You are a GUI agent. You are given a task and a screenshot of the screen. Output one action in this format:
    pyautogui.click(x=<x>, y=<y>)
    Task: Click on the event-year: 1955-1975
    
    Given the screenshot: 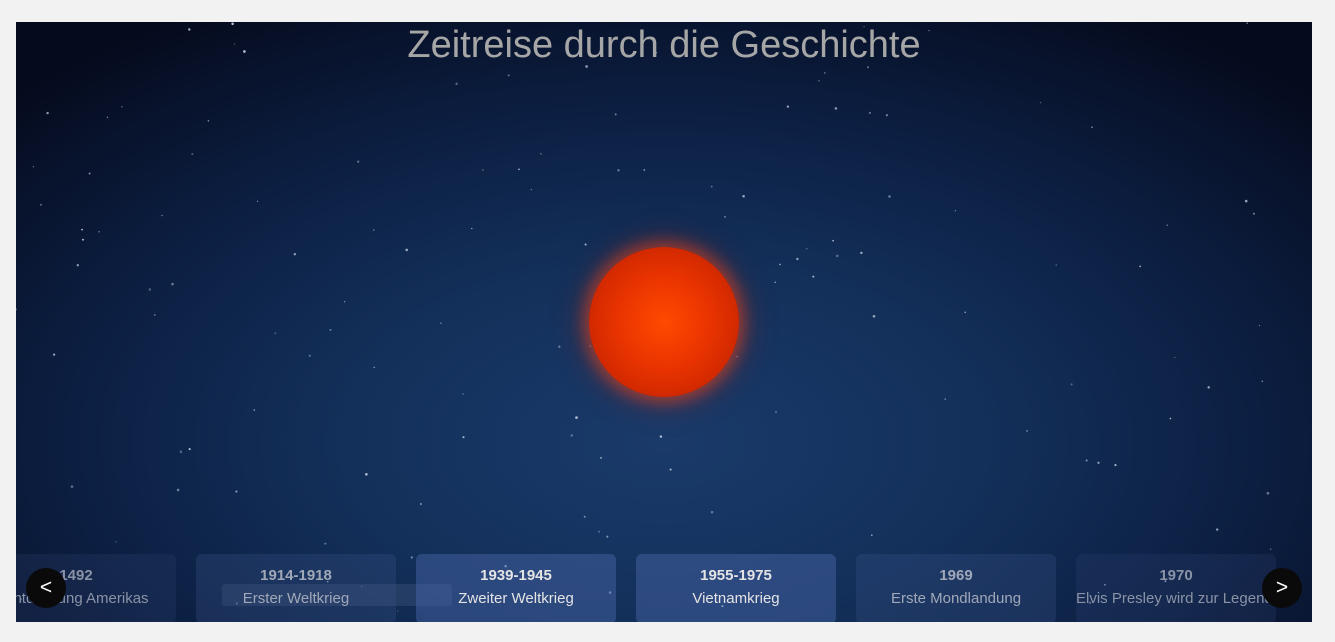 What is the action you would take?
    pyautogui.click(x=736, y=575)
    